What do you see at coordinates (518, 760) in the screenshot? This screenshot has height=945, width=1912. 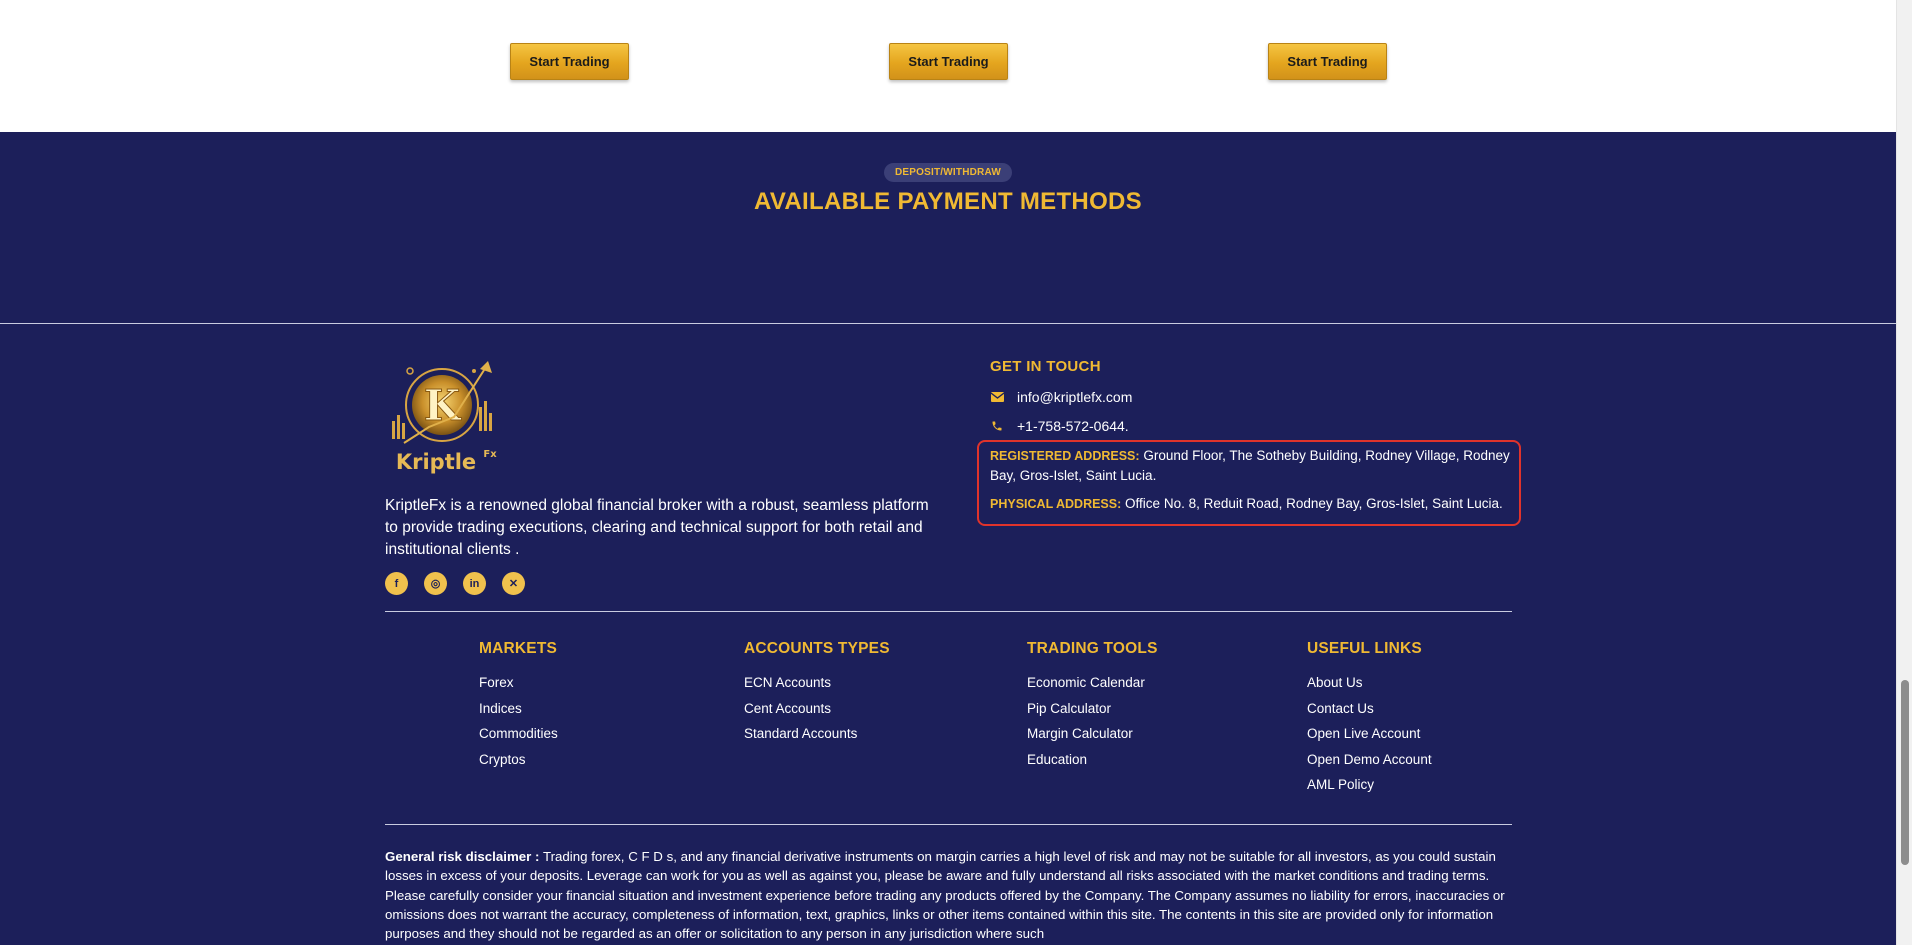 I see `link-cryptos: Cryptos` at bounding box center [518, 760].